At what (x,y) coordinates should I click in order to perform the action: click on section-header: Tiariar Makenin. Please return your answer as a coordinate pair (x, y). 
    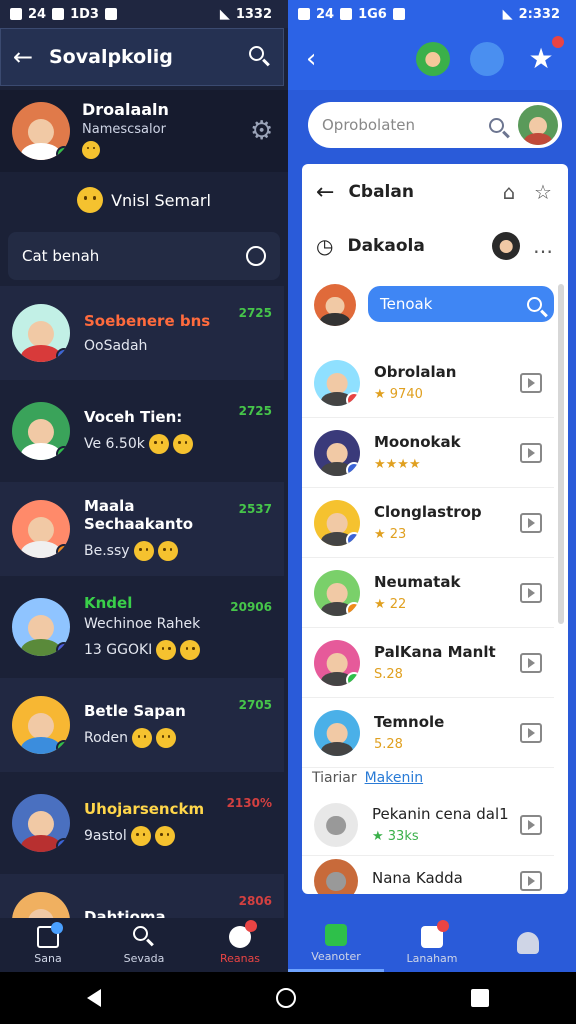
    Looking at the image, I should click on (367, 778).